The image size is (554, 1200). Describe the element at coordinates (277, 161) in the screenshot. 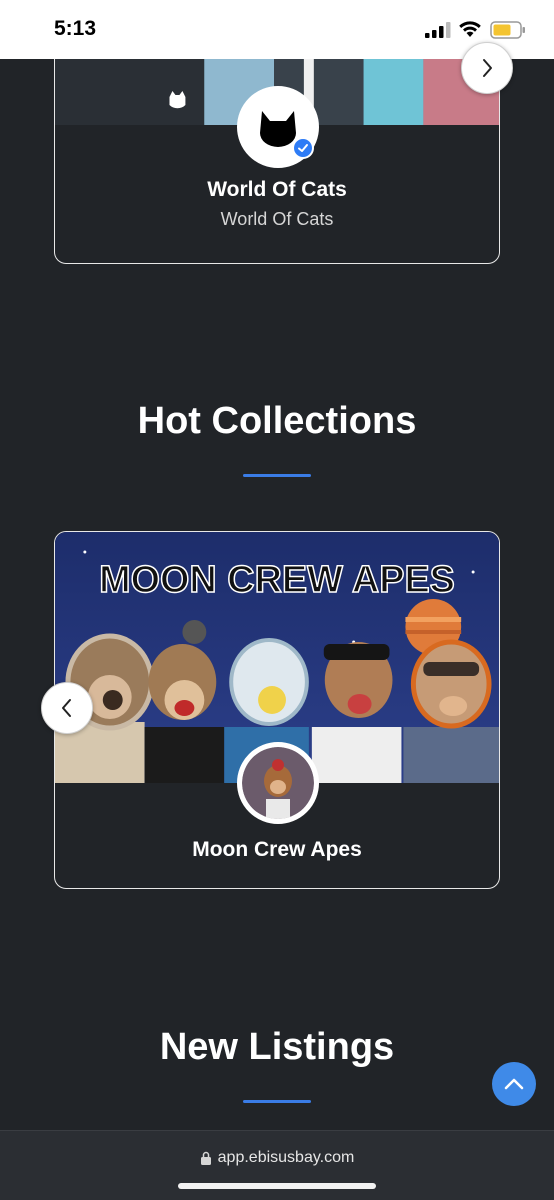

I see `featured-collection-card: World Of Cats World Of Cats` at that location.